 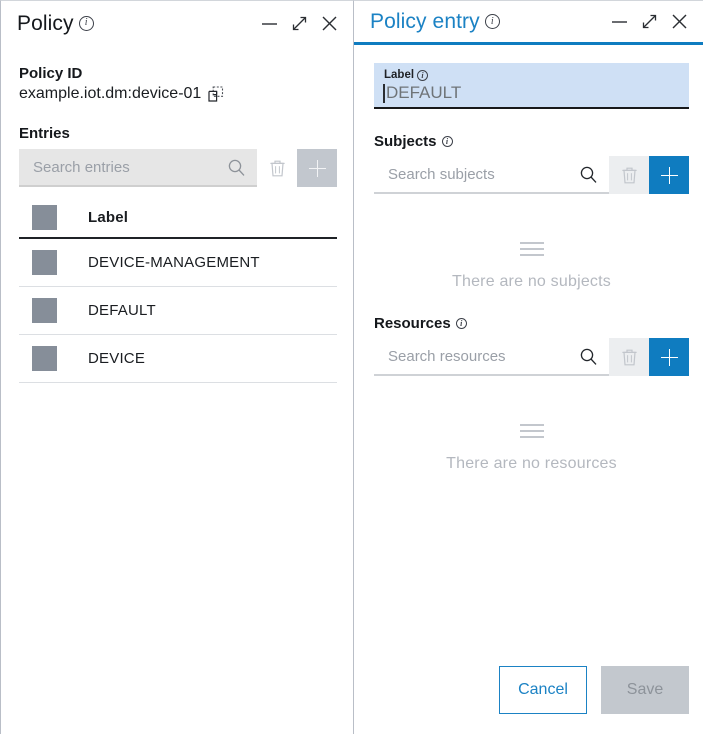 What do you see at coordinates (178, 359) in the screenshot?
I see `table-row: DEVICE` at bounding box center [178, 359].